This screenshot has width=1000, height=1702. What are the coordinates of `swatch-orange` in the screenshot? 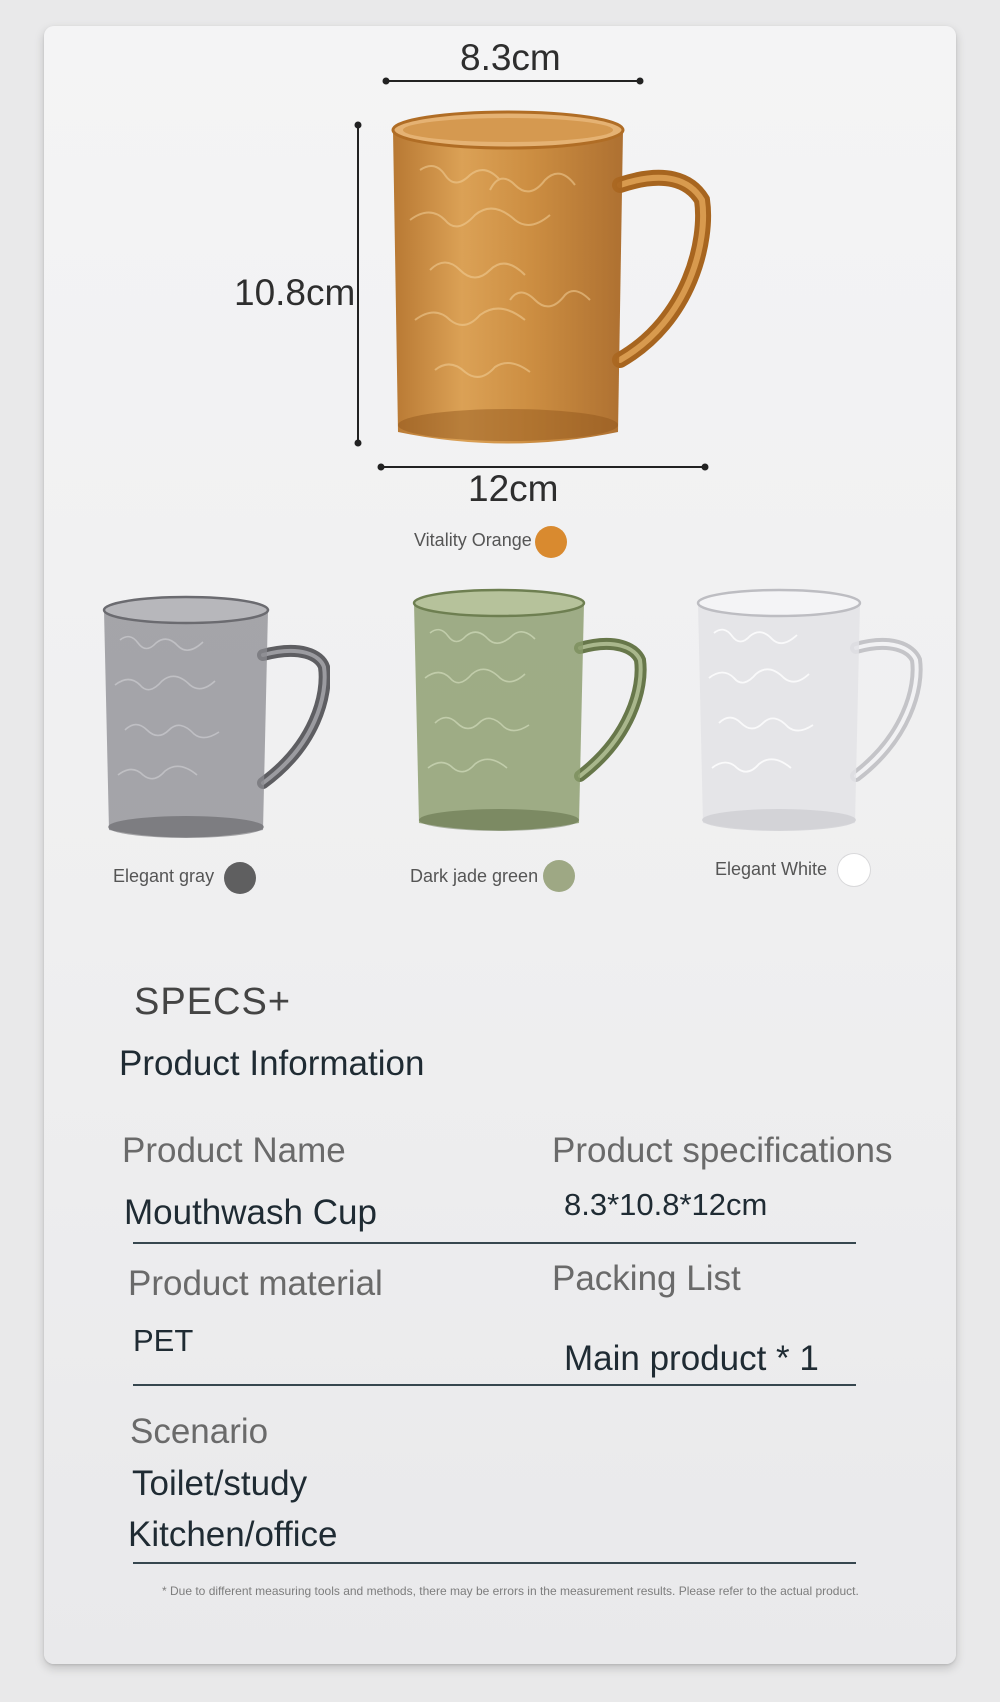 It's located at (551, 542).